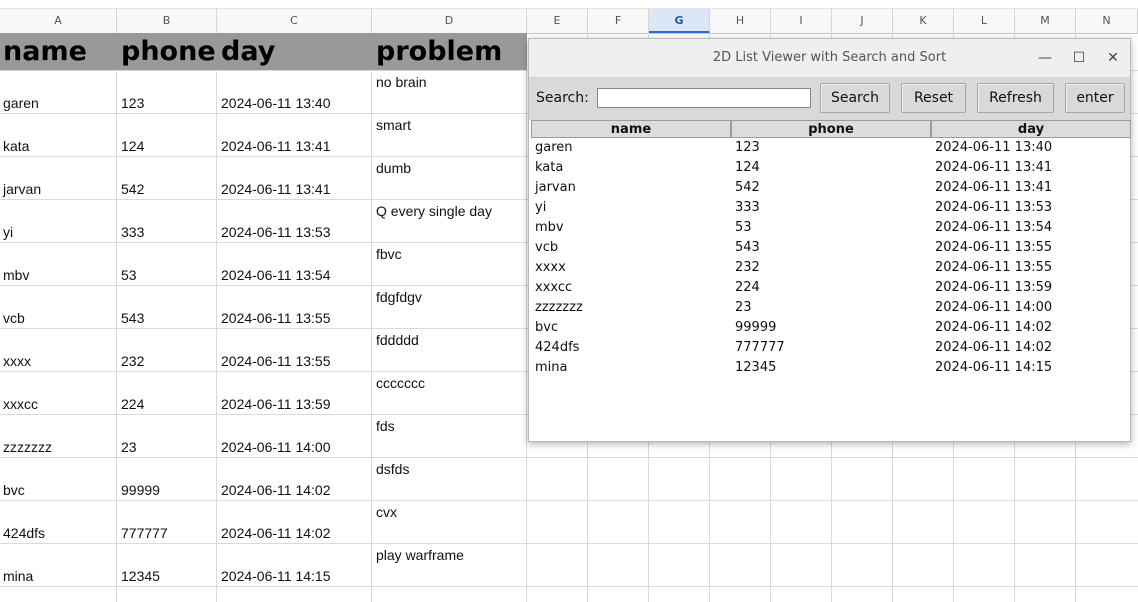 The width and height of the screenshot is (1138, 602). I want to click on header-cell-name: name, so click(45, 51).